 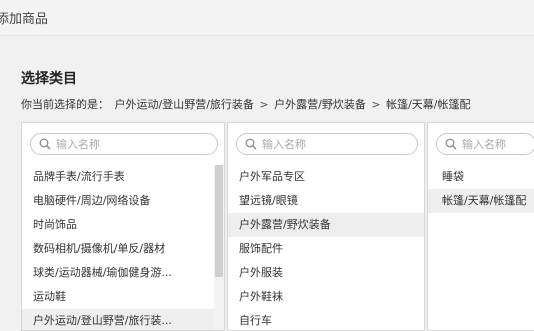 I want to click on list-item: 望远镜/眼镜, so click(x=326, y=201).